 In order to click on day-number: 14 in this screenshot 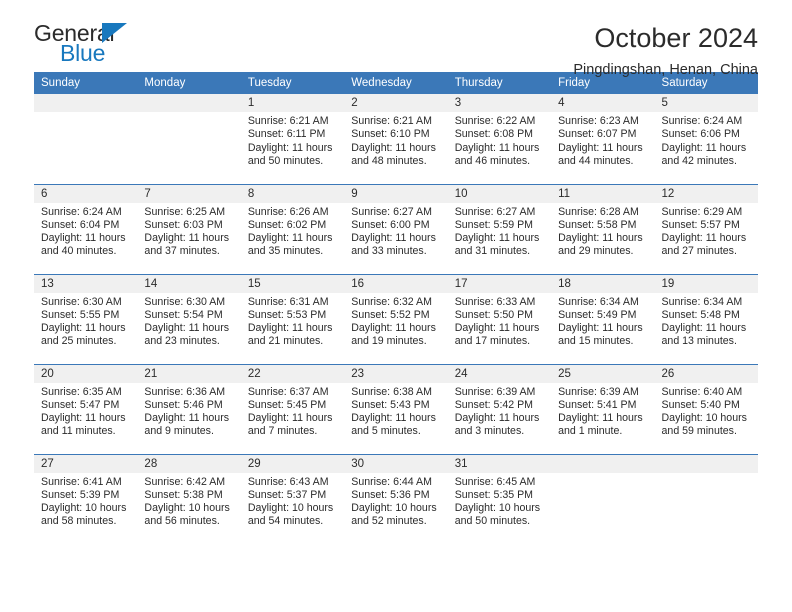, I will do `click(189, 283)`.